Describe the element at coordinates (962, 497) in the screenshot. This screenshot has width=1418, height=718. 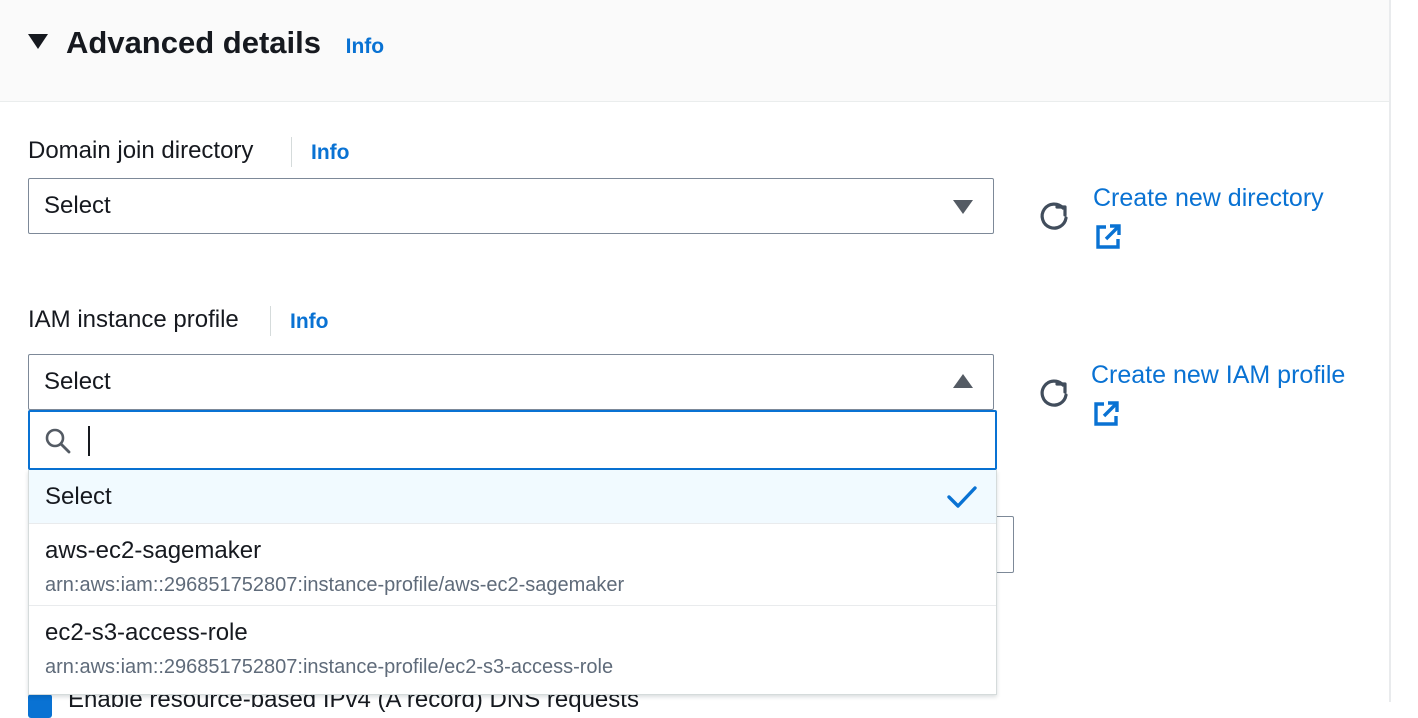
I see `checkmark-icon` at that location.